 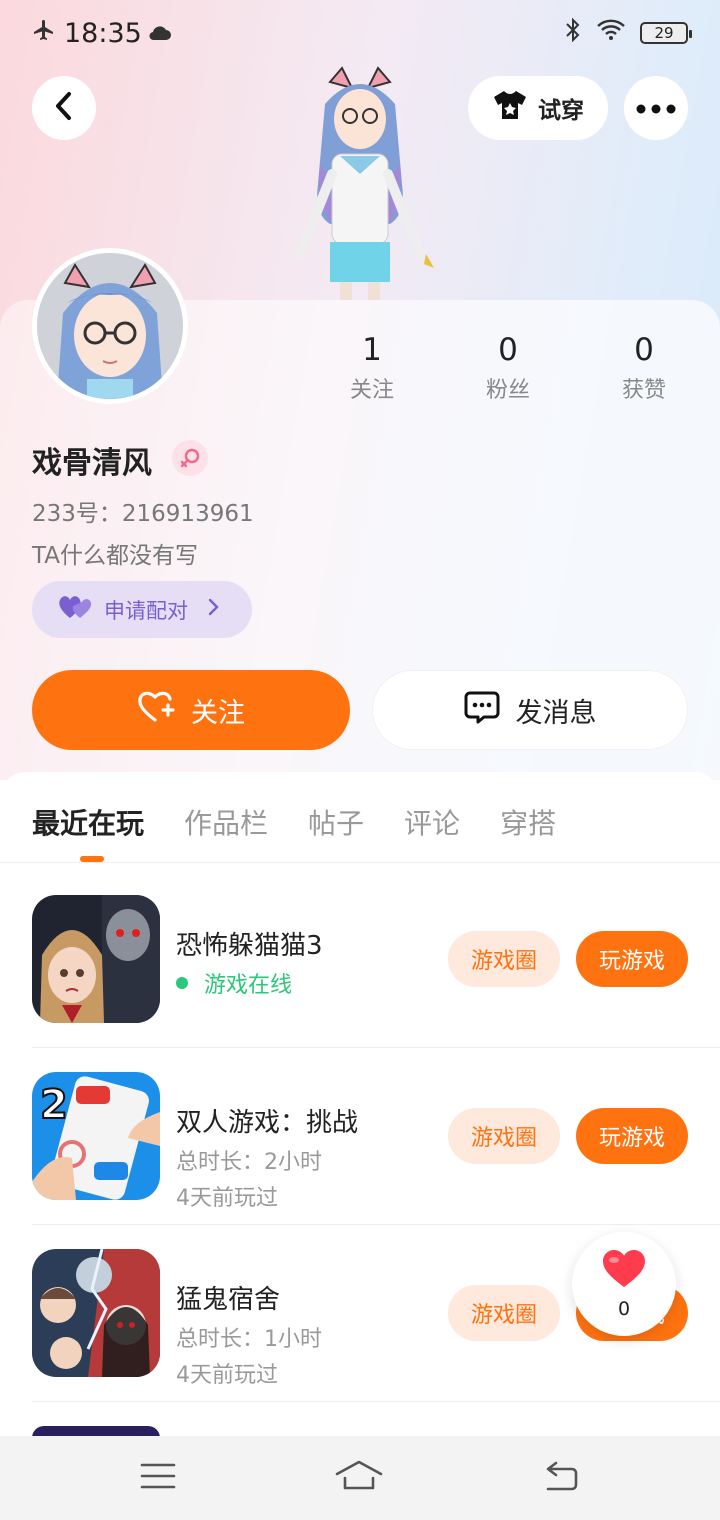 I want to click on wifi-icon, so click(x=611, y=33).